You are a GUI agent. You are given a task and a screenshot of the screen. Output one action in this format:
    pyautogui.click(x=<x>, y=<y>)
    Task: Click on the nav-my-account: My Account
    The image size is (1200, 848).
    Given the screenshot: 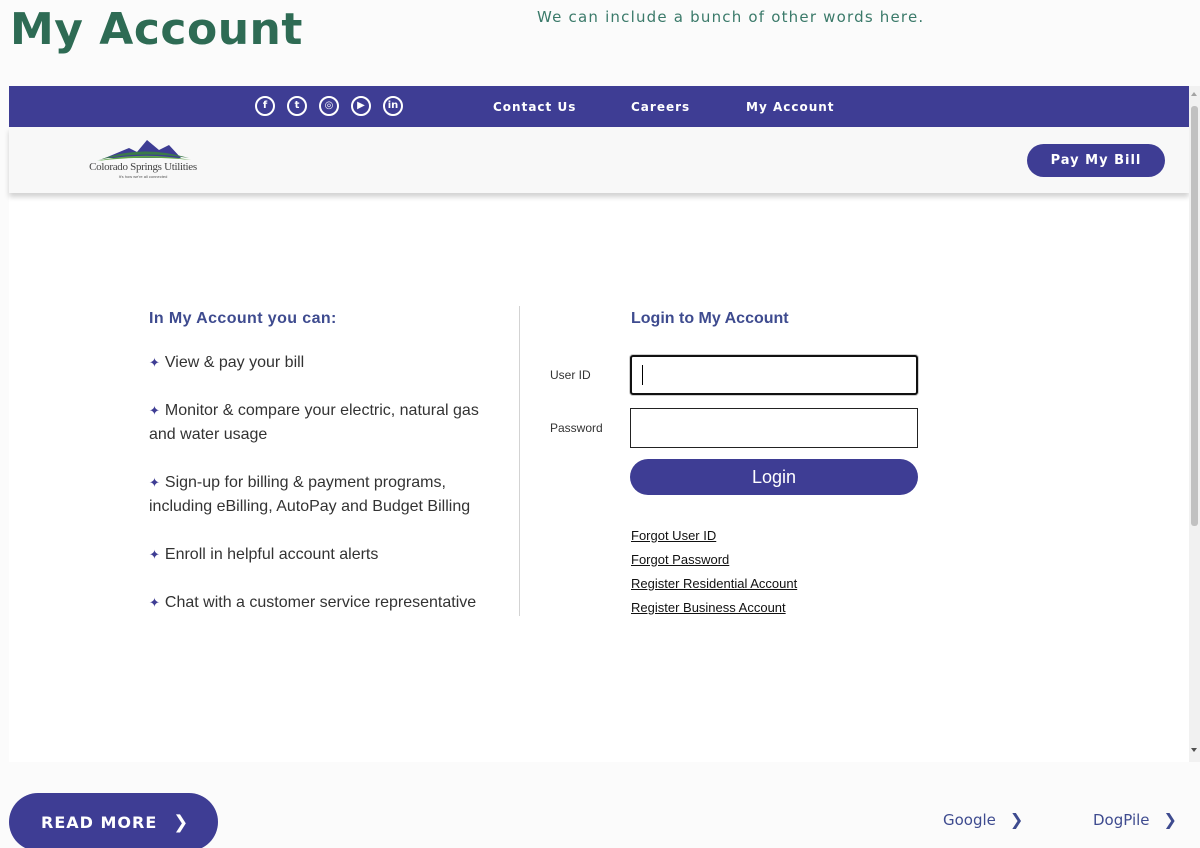 What is the action you would take?
    pyautogui.click(x=790, y=107)
    